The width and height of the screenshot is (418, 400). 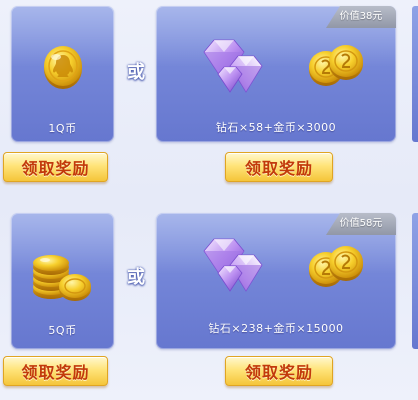 I want to click on value-badge: 价值38元, so click(x=361, y=17).